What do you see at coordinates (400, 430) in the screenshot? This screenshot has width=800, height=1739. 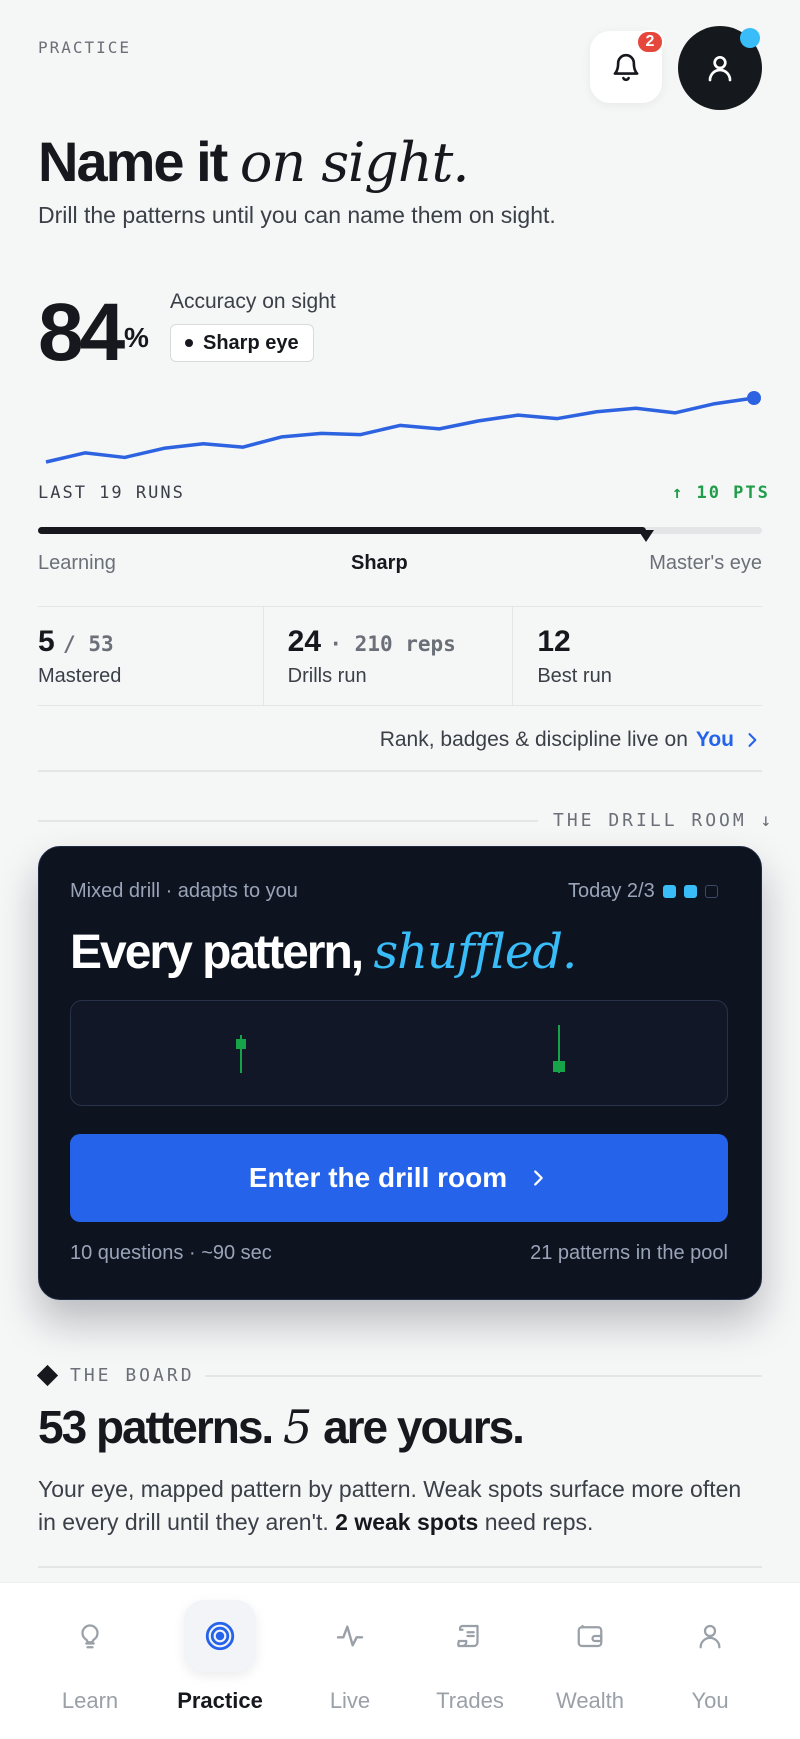 I see `sparkline-line` at bounding box center [400, 430].